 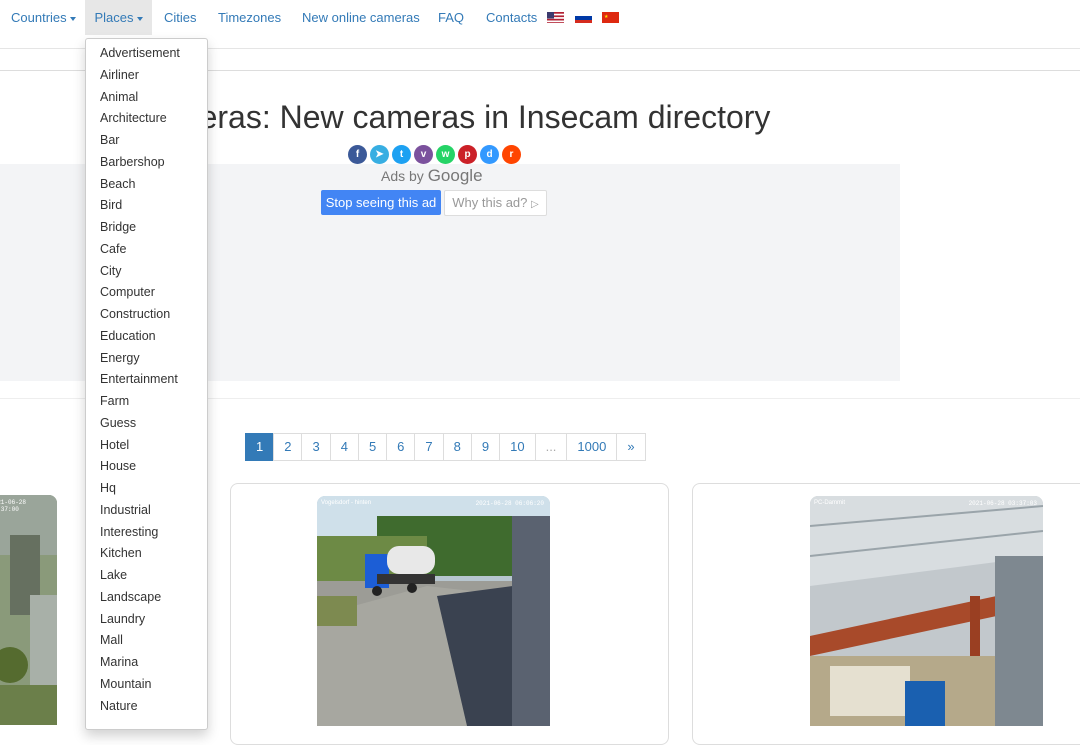 I want to click on nav-new-cameras: New online cameras, so click(x=361, y=17).